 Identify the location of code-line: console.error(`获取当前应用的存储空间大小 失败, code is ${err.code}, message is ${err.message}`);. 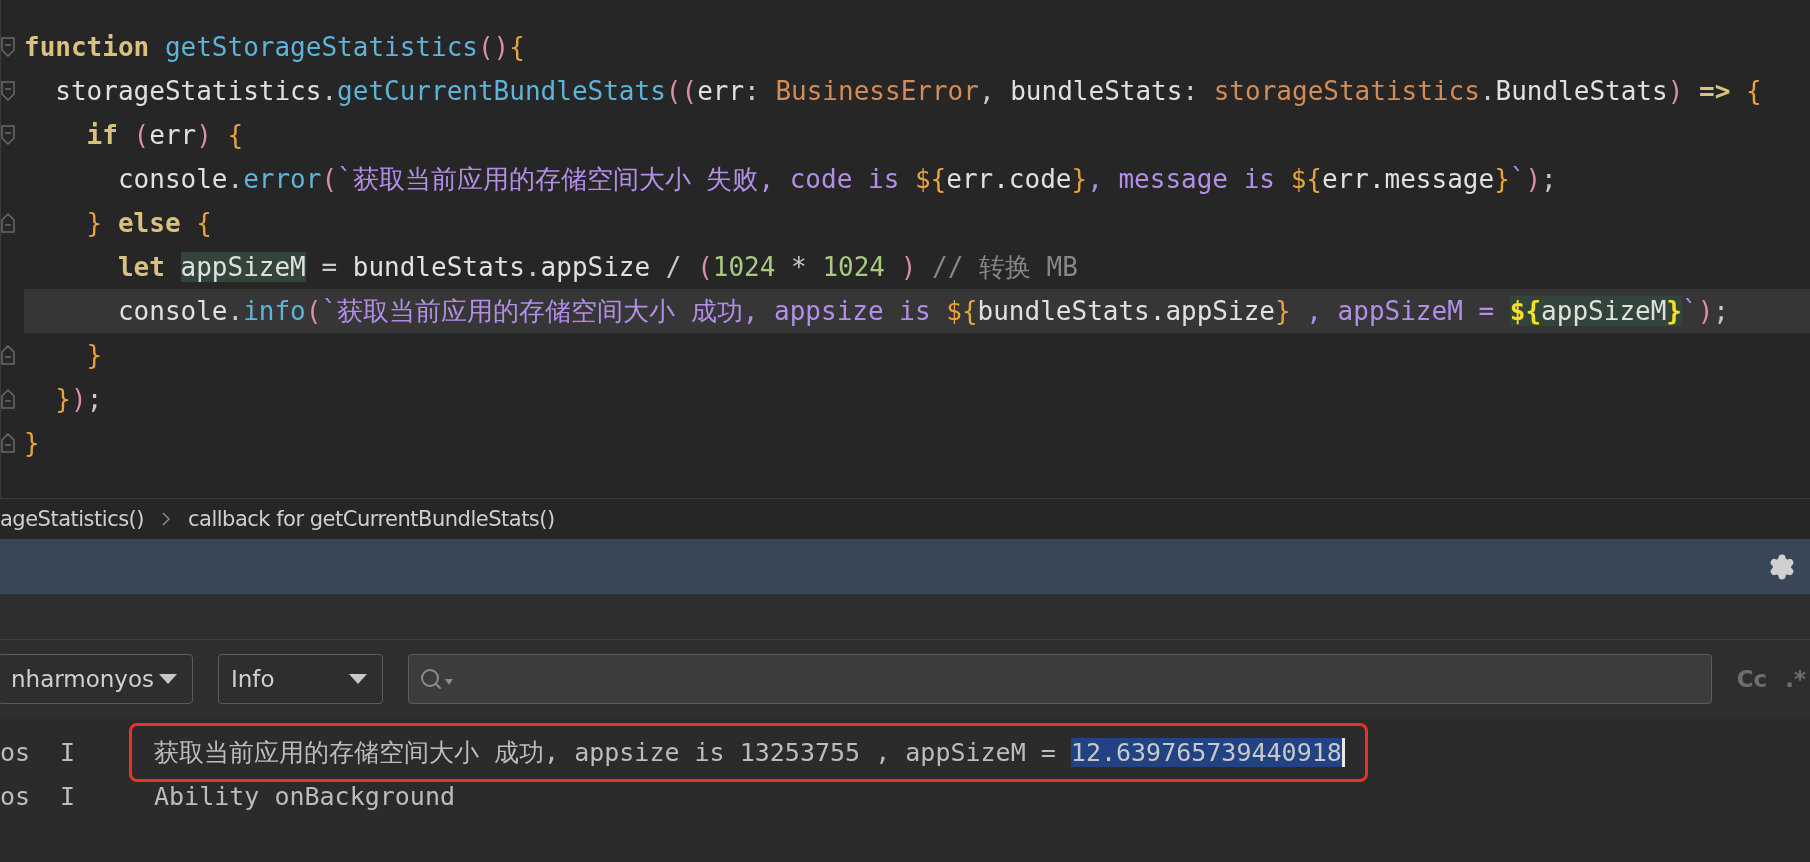
(837, 179).